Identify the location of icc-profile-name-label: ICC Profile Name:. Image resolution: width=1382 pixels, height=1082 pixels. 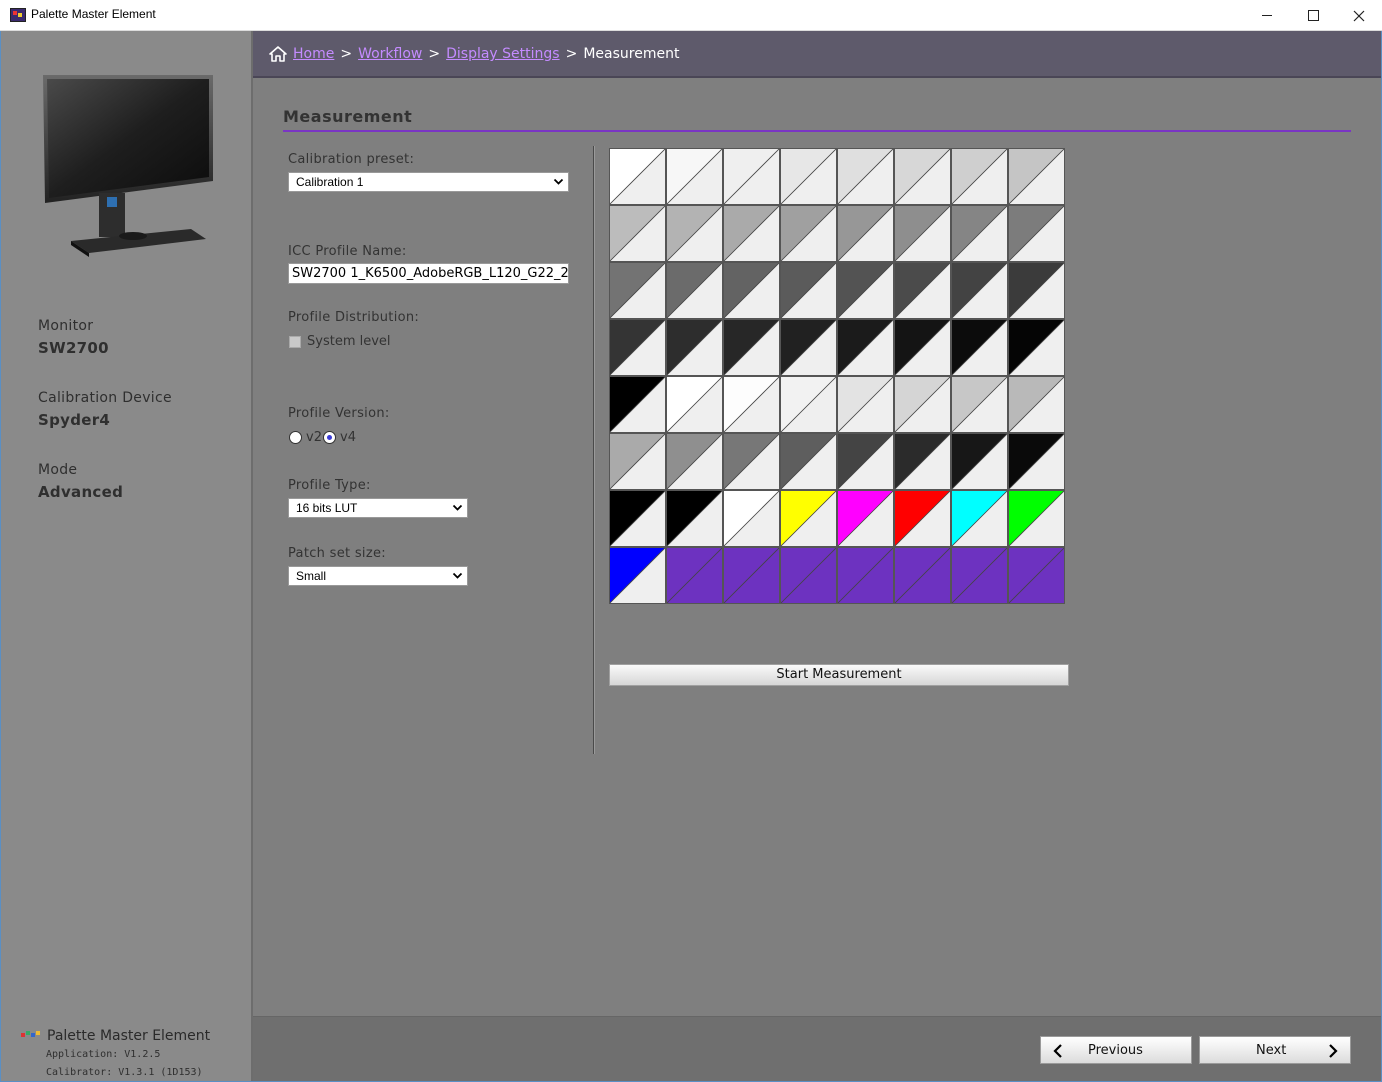
(347, 251).